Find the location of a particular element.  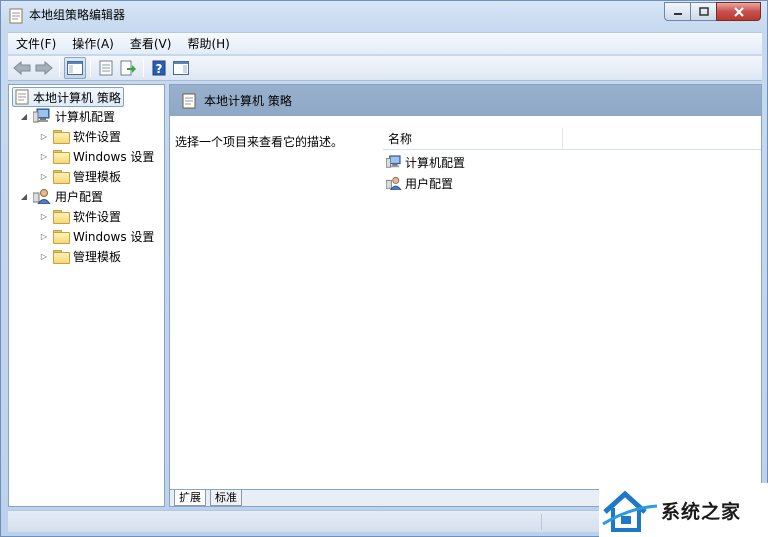

help-icon: ? is located at coordinates (159, 68).